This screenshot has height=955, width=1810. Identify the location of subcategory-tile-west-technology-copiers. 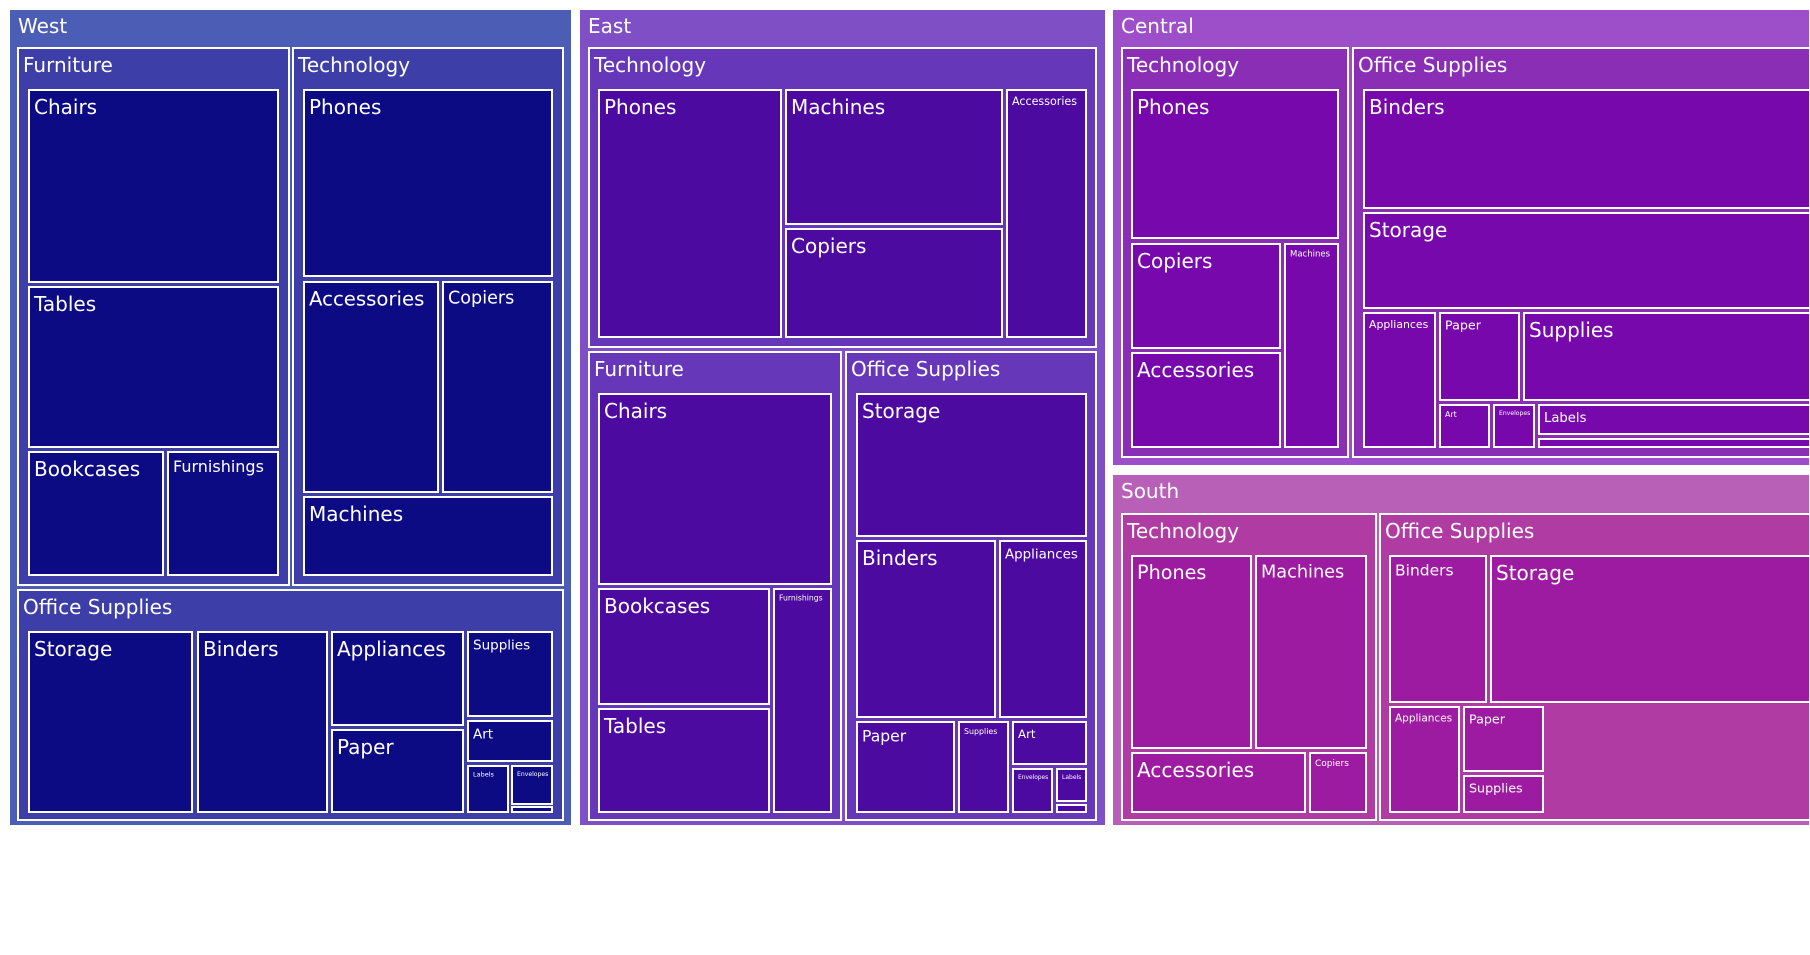
(497, 387).